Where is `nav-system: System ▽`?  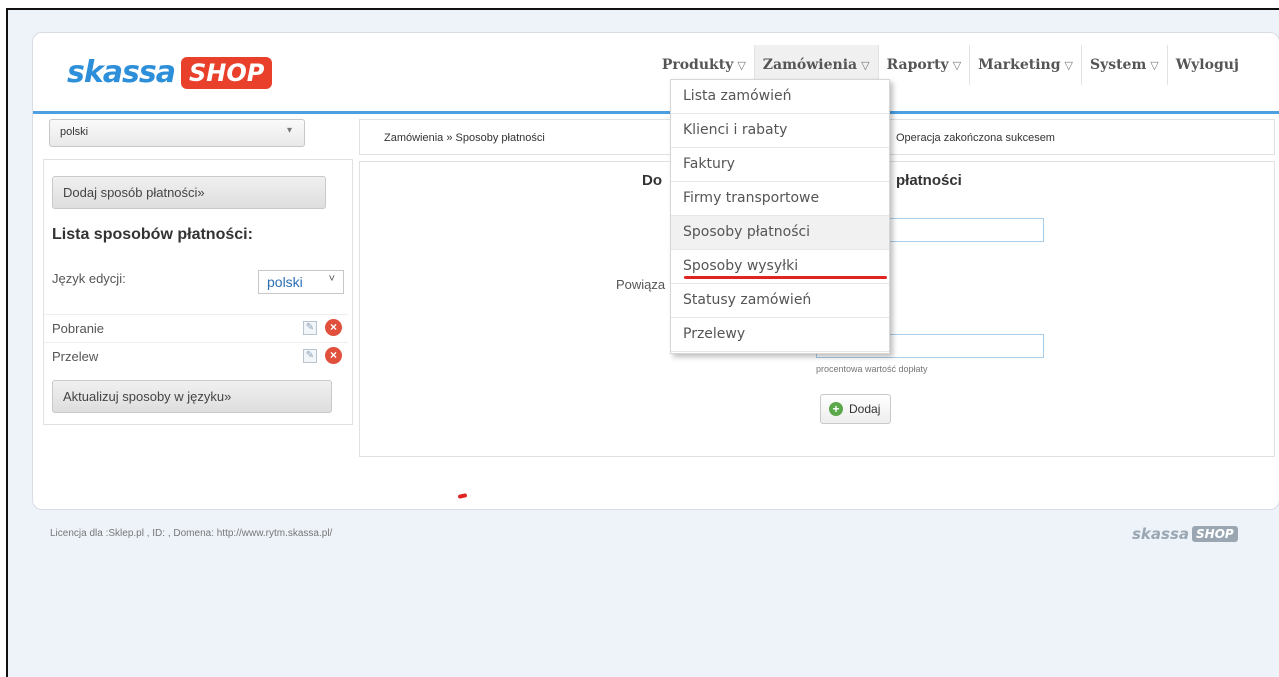
nav-system: System ▽ is located at coordinates (1125, 65).